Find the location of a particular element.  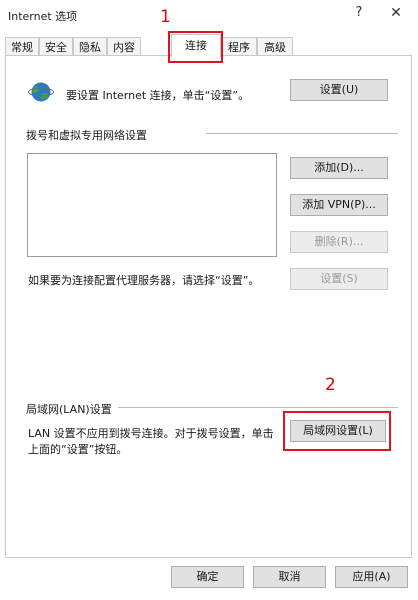

help-button: ? is located at coordinates (359, 13).